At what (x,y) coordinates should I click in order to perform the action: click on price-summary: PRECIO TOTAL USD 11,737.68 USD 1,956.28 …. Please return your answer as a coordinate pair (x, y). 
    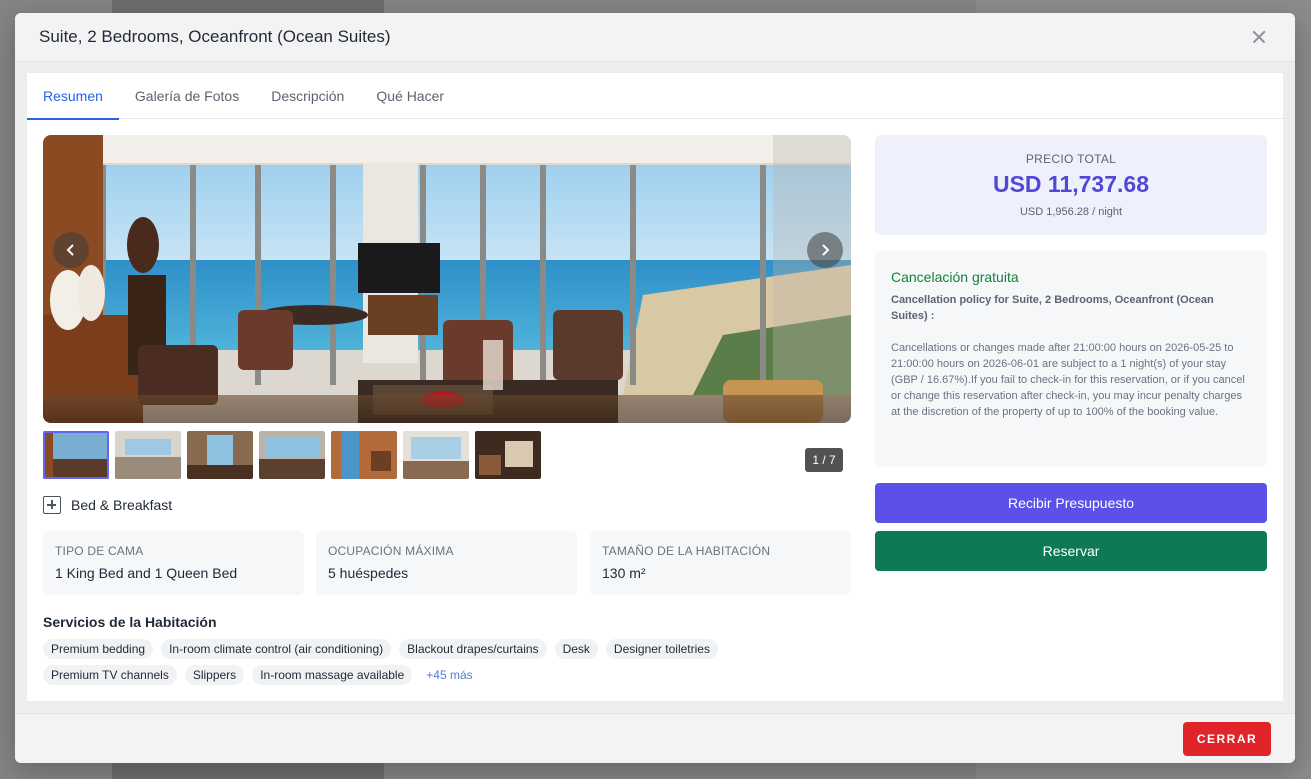
    Looking at the image, I should click on (1071, 185).